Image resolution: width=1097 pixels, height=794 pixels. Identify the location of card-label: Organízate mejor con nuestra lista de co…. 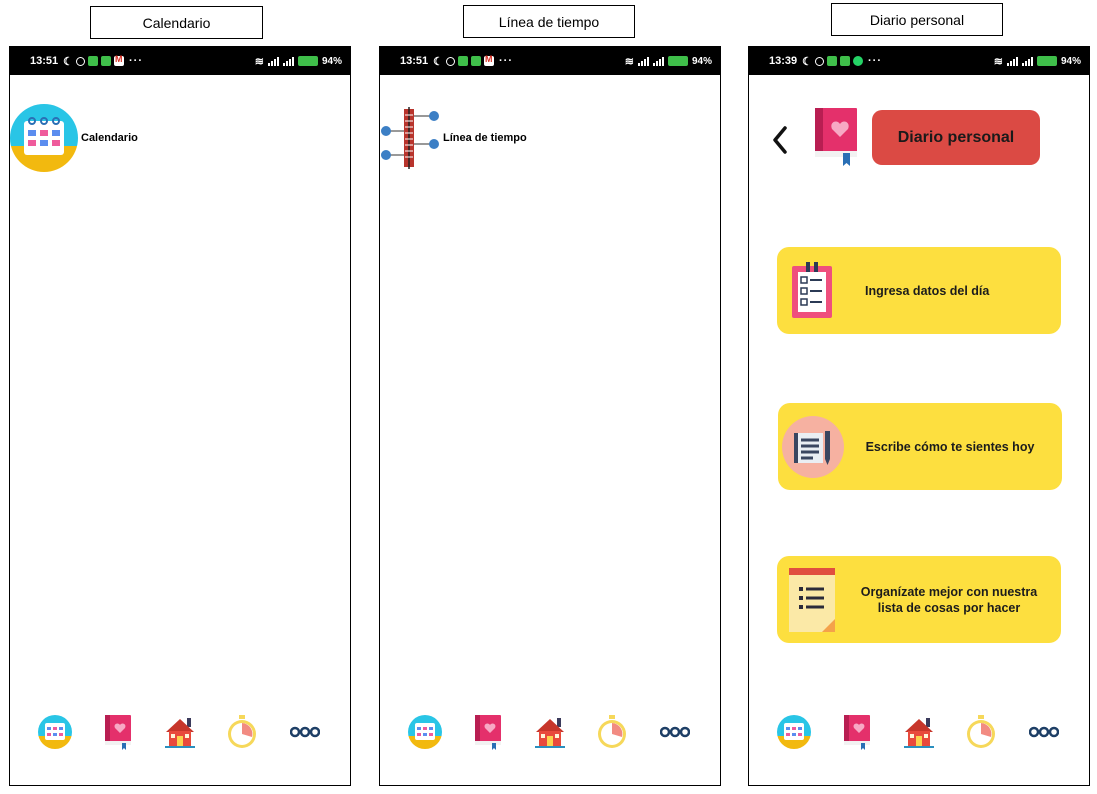
(949, 599).